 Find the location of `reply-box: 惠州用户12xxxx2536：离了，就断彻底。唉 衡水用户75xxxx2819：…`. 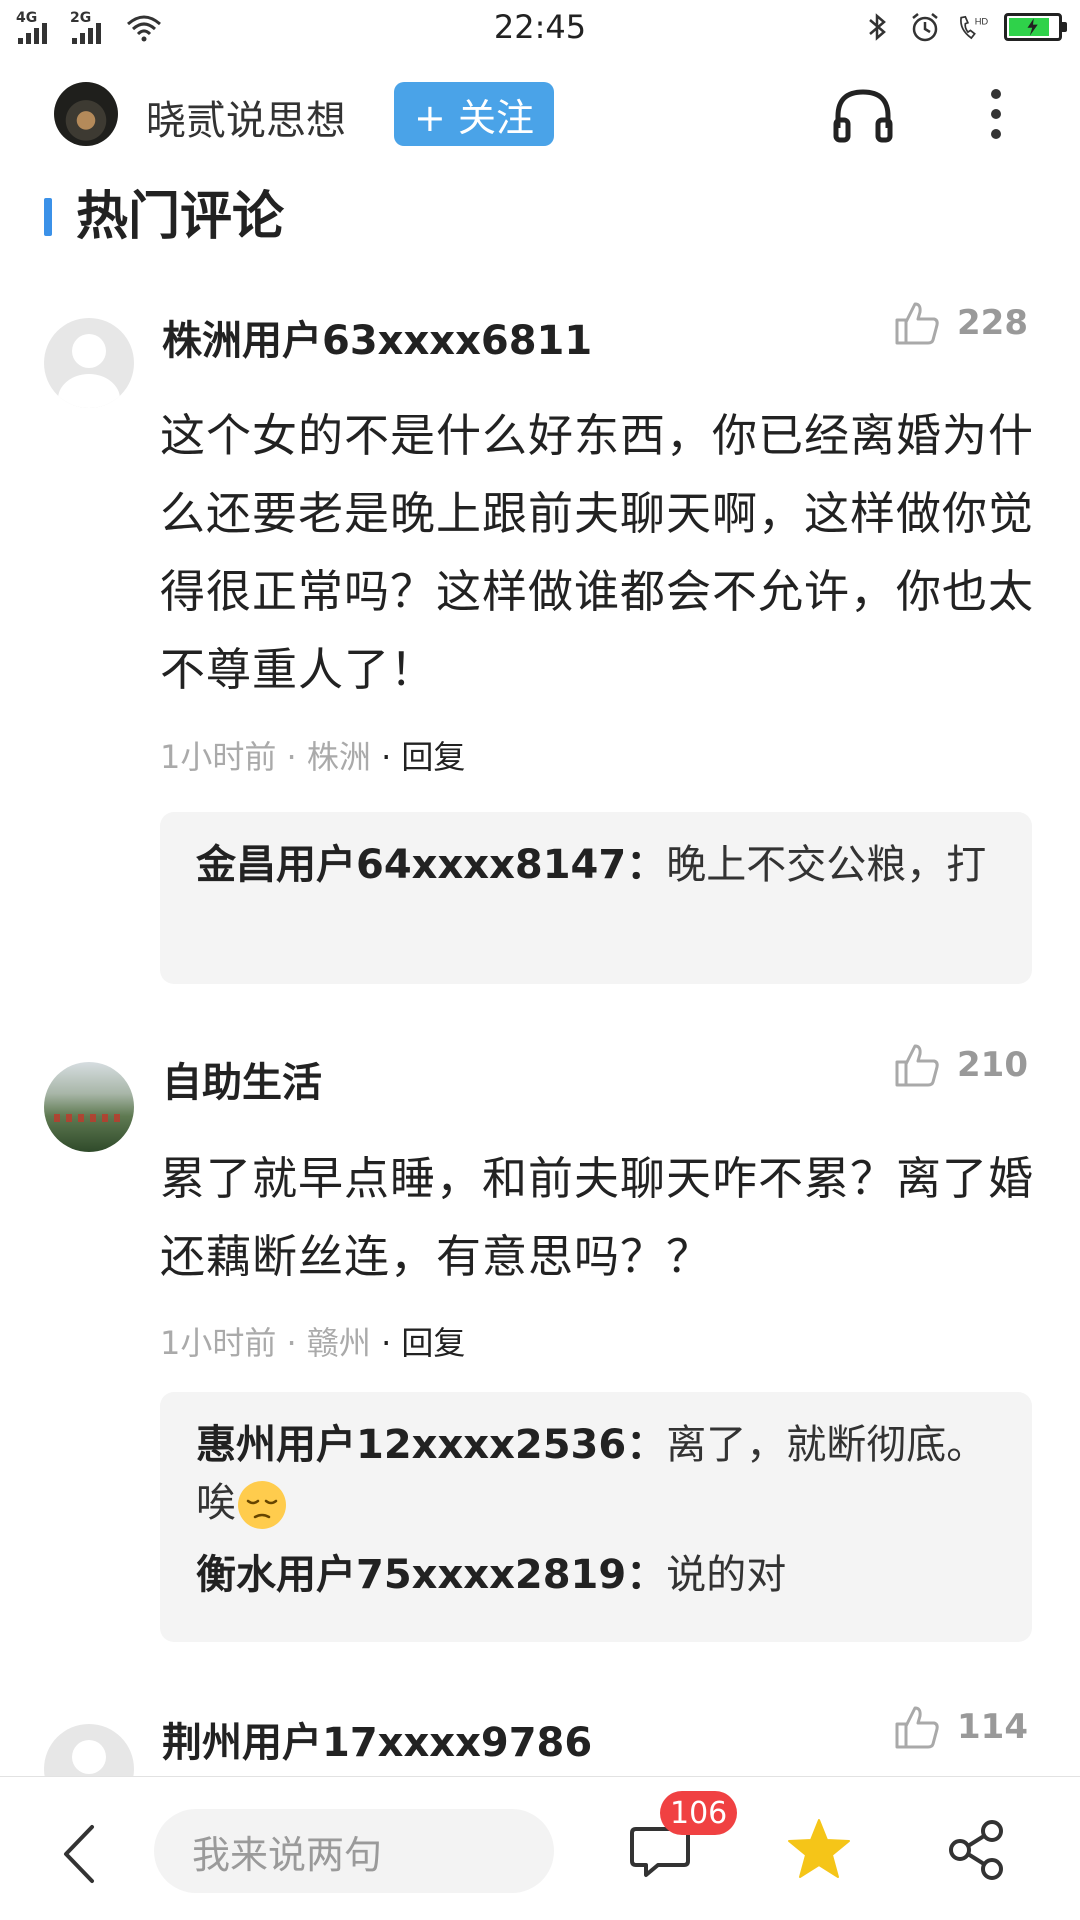

reply-box: 惠州用户12xxxx2536：离了，就断彻底。唉 衡水用户75xxxx2819：… is located at coordinates (596, 1517).